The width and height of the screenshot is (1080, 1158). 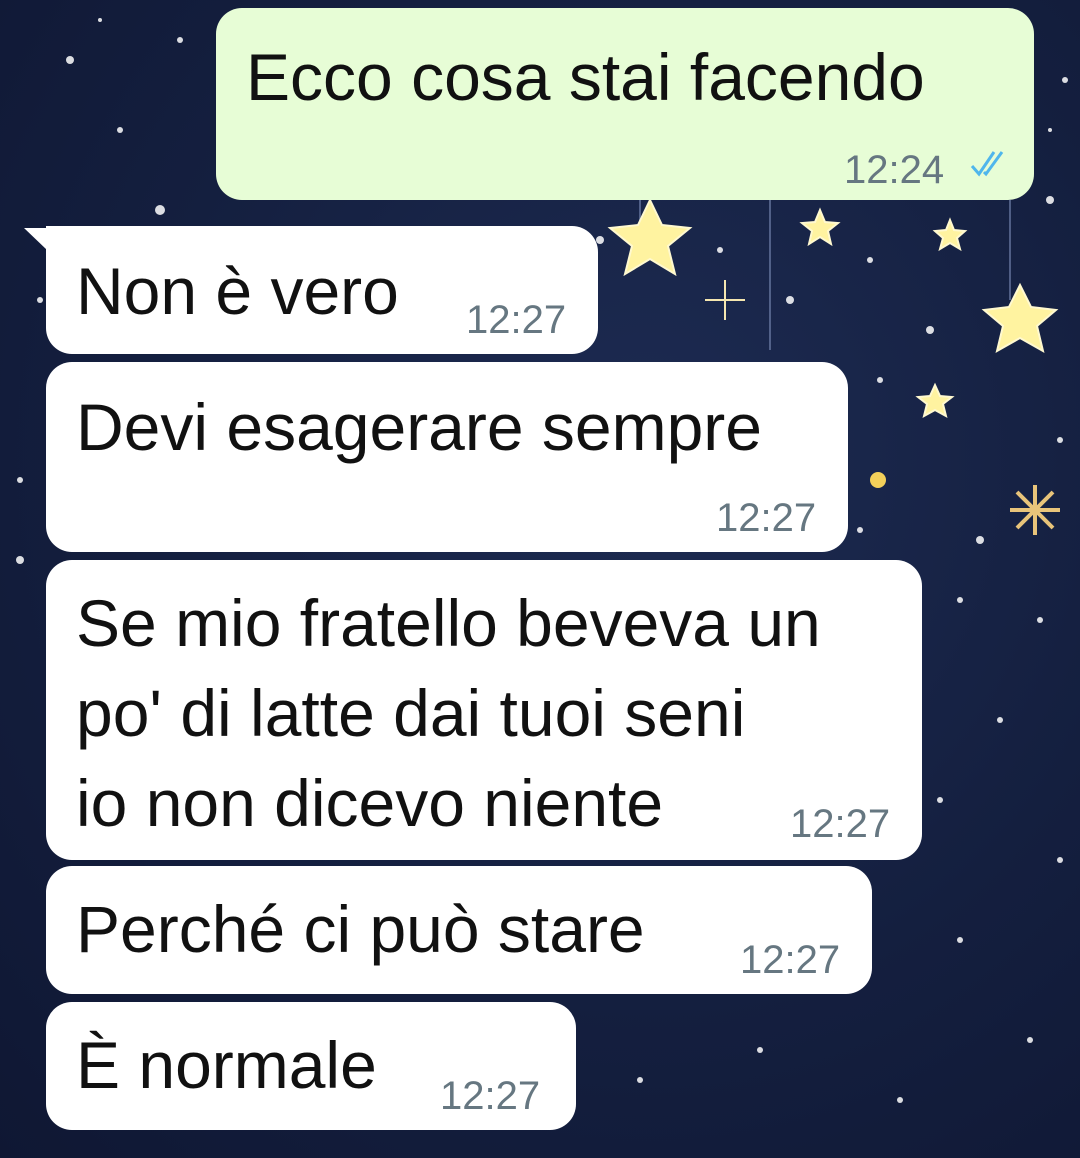 I want to click on message-bubble-incoming: È normale 12:27, so click(x=311, y=1066).